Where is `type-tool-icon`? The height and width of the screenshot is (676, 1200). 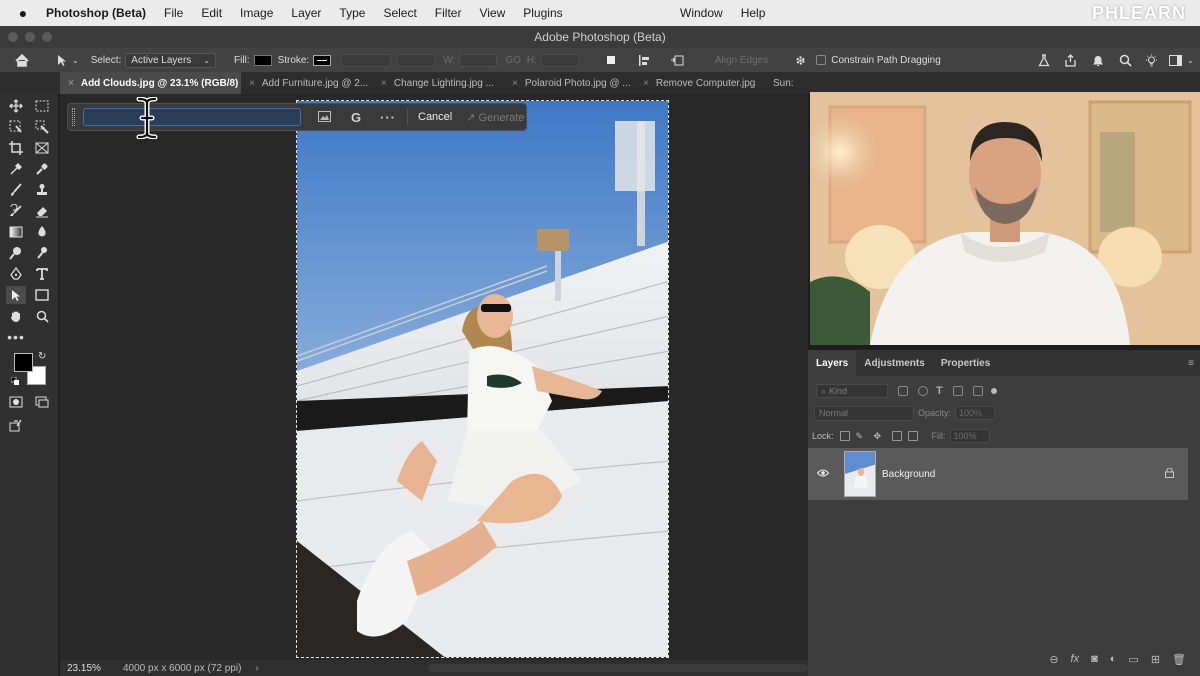 type-tool-icon is located at coordinates (42, 274).